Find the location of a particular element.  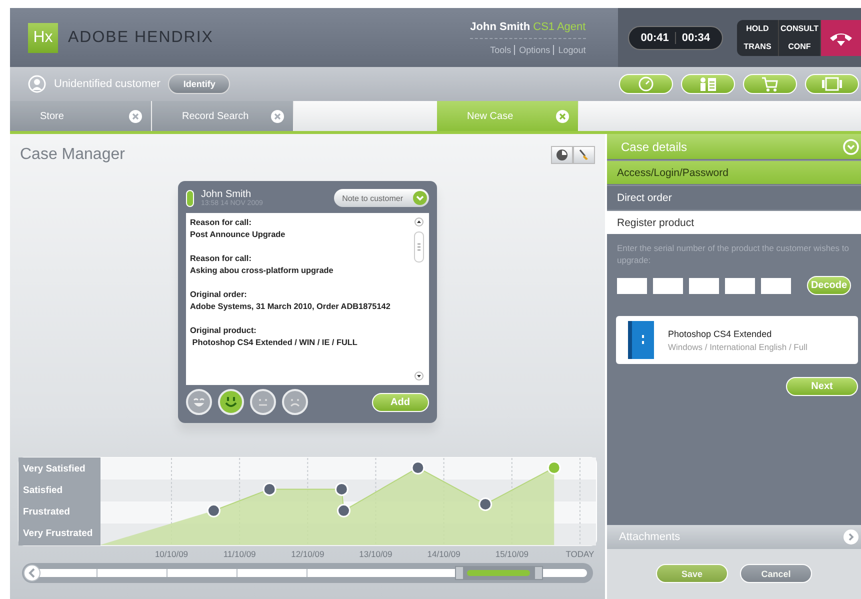

agent-name: John Smith CS1 Agent is located at coordinates (528, 29).